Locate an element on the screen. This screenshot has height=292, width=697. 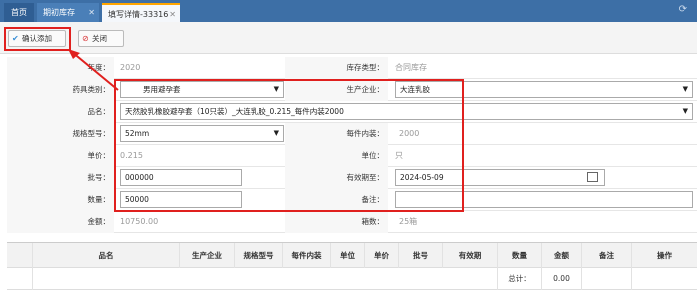
table-header-cell: 备注 is located at coordinates (606, 255).